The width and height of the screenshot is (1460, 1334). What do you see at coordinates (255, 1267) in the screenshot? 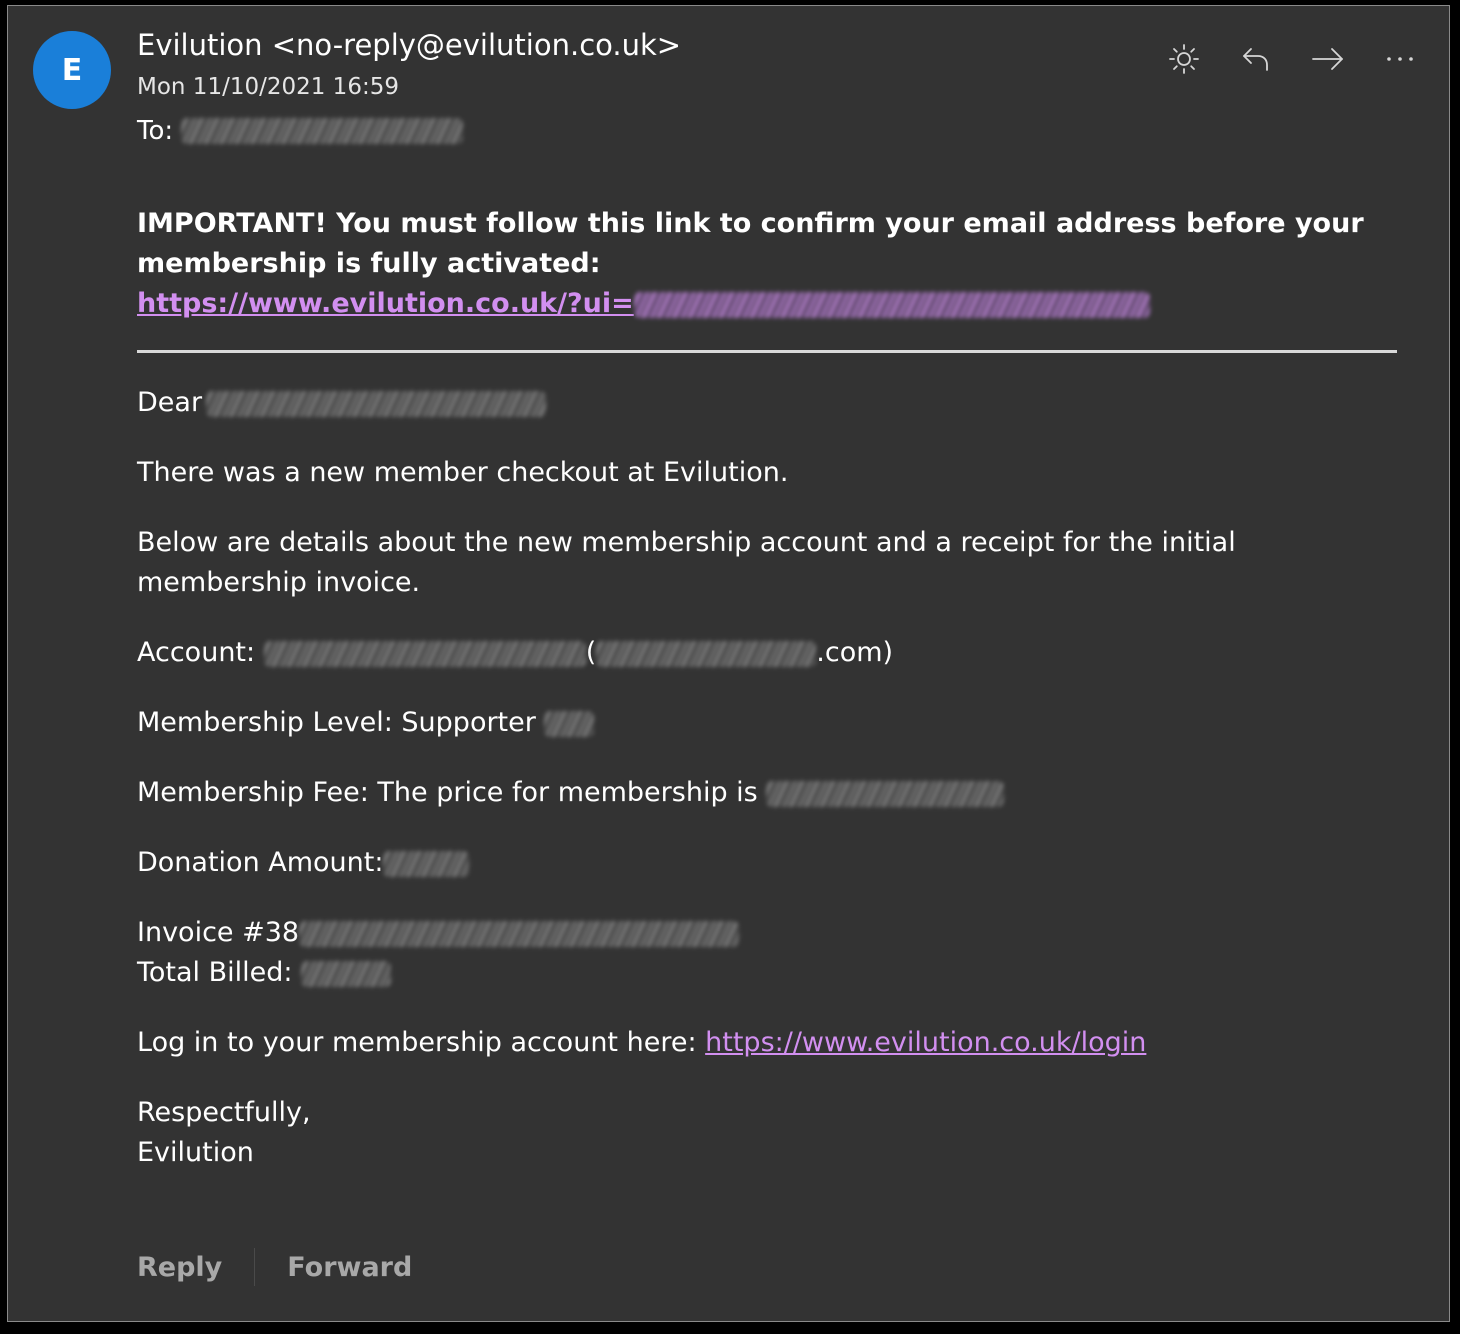
I see `footer-separator` at bounding box center [255, 1267].